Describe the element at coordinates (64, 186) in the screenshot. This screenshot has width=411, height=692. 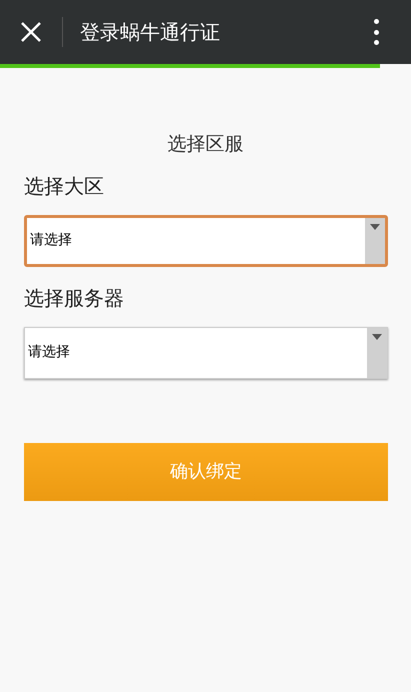
I see `field-label: 选择大区` at that location.